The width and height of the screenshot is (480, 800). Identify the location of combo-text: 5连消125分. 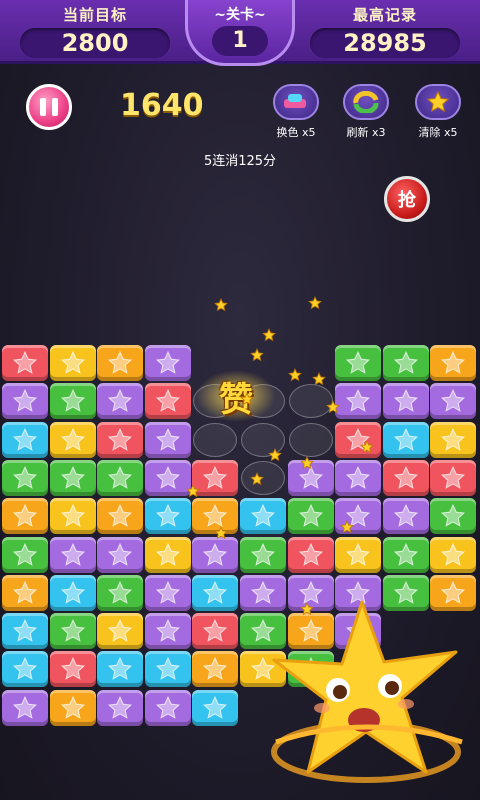
(240, 161).